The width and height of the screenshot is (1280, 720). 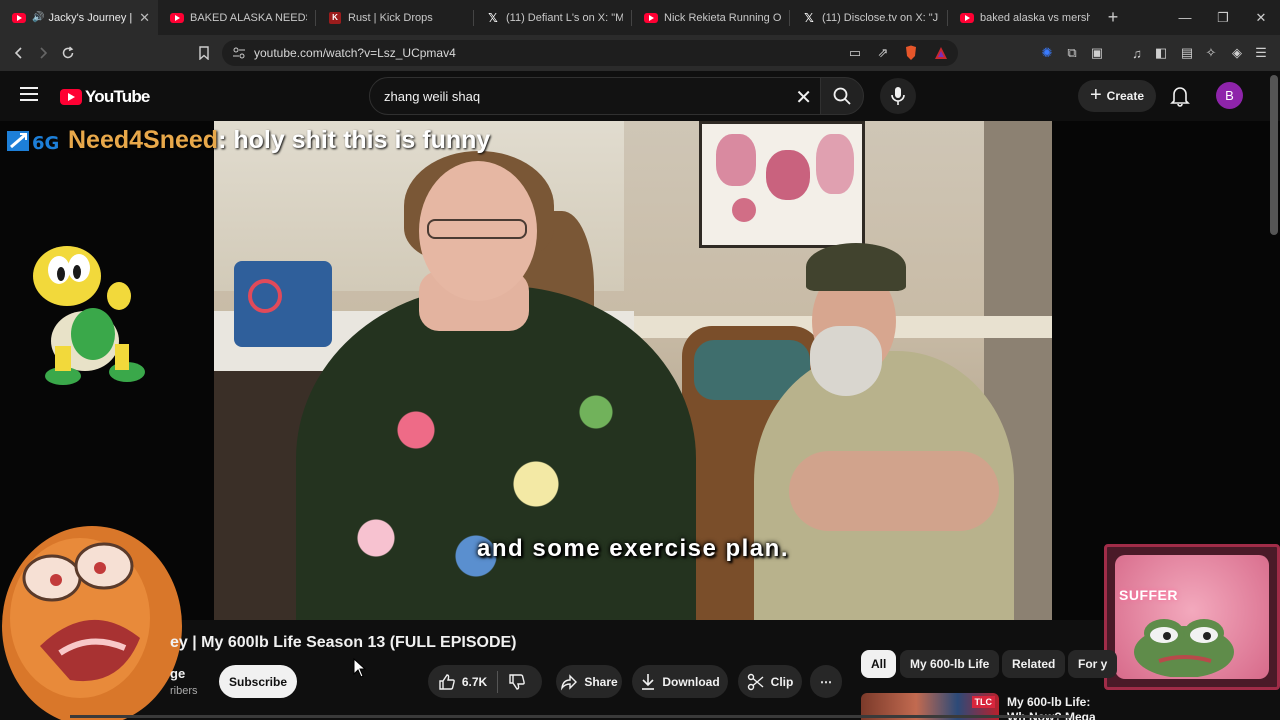 What do you see at coordinates (595, 96) in the screenshot?
I see `search-input: zhang weili shaq ✕` at bounding box center [595, 96].